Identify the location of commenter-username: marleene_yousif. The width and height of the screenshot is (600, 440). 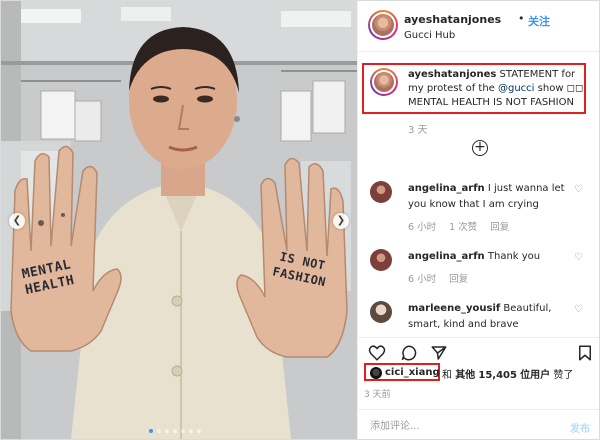
(454, 308).